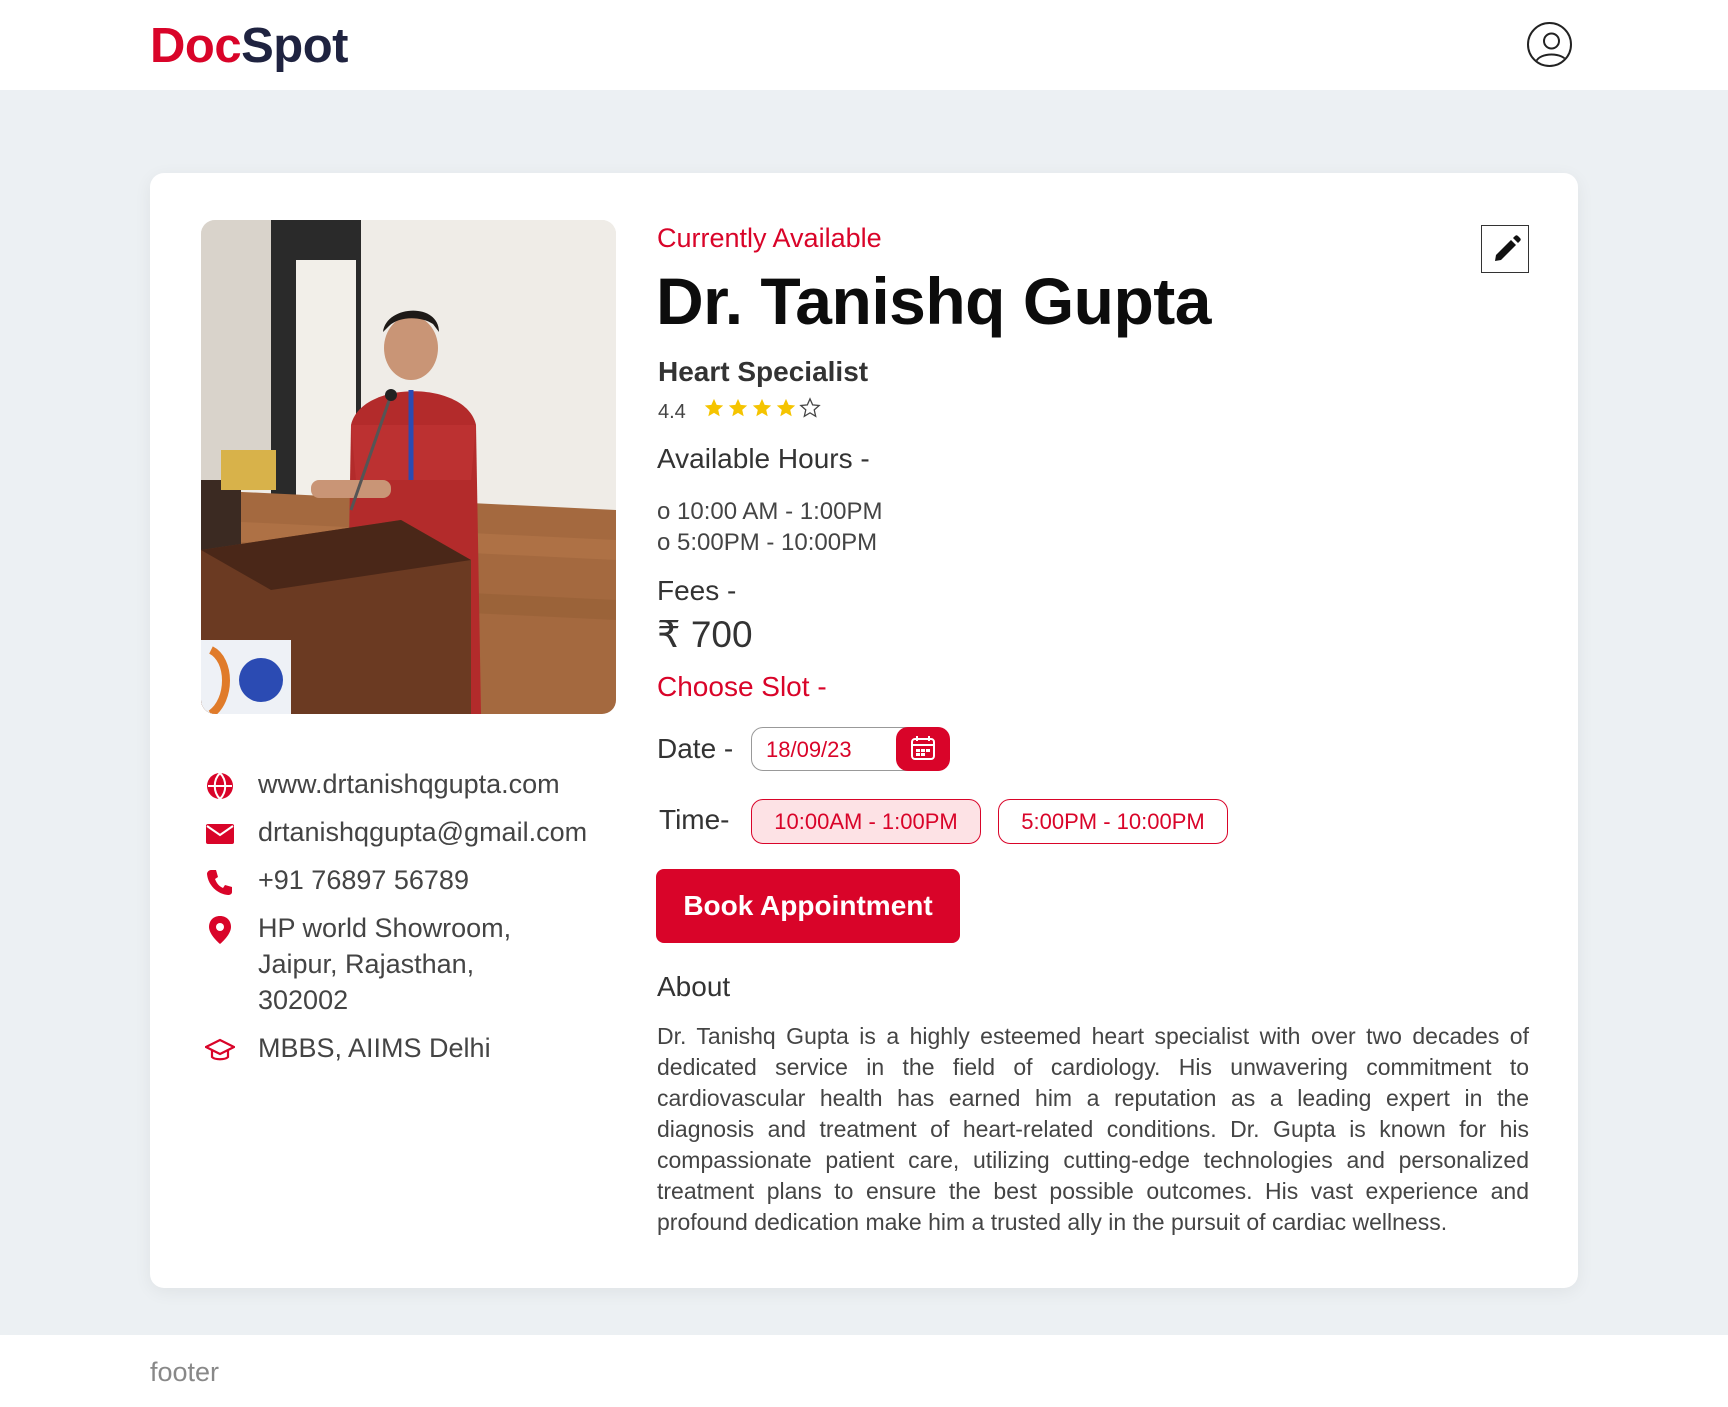 The image size is (1728, 1407). I want to click on hour-slot-1: o 10:00 AM - 1:00PM, so click(770, 511).